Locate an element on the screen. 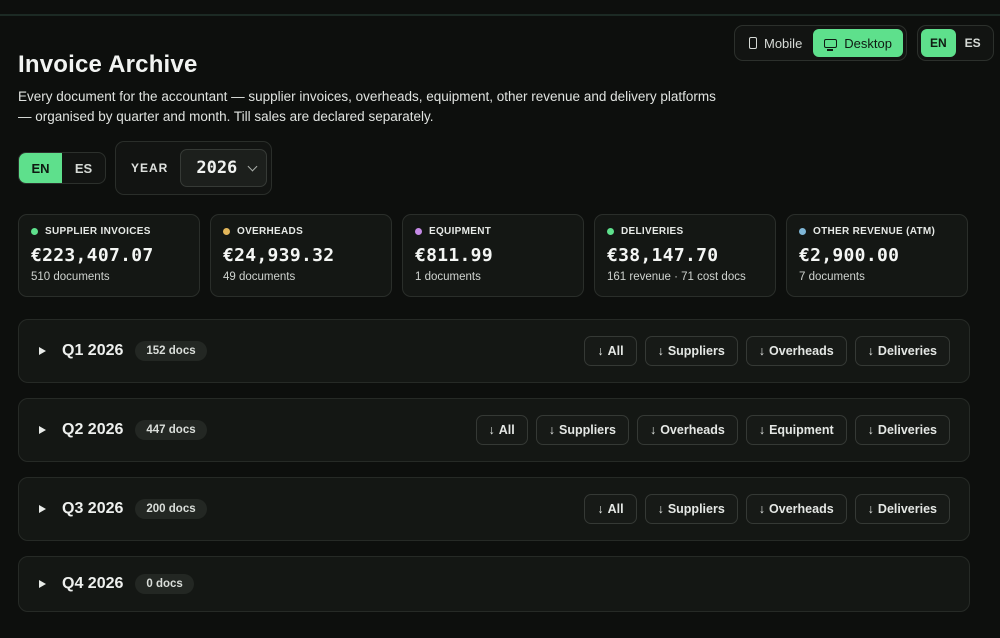 This screenshot has height=638, width=1000. quarter-title: Q2 2026 is located at coordinates (93, 429).